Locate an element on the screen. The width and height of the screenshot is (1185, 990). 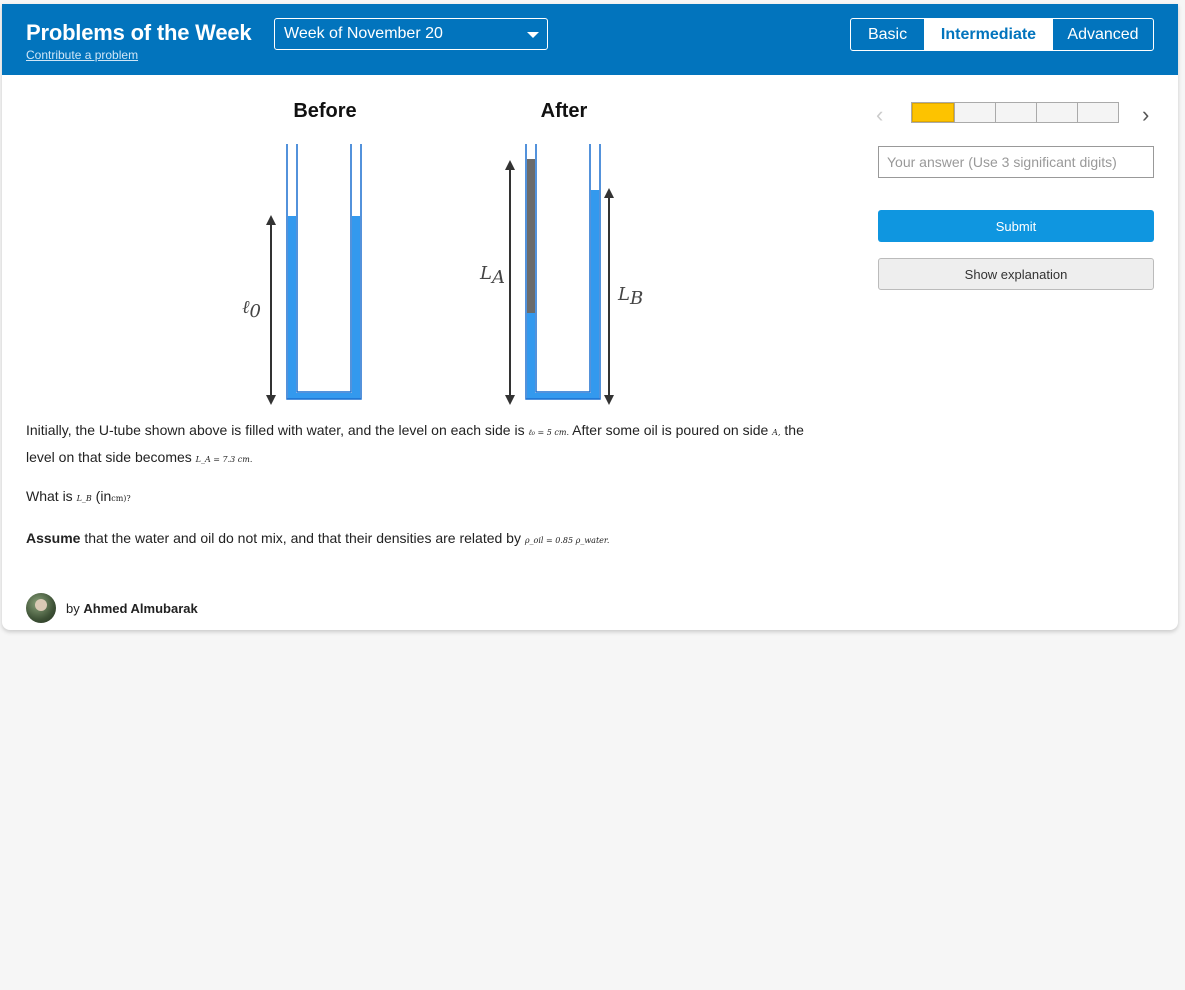
problem-progress-bar is located at coordinates (1015, 112).